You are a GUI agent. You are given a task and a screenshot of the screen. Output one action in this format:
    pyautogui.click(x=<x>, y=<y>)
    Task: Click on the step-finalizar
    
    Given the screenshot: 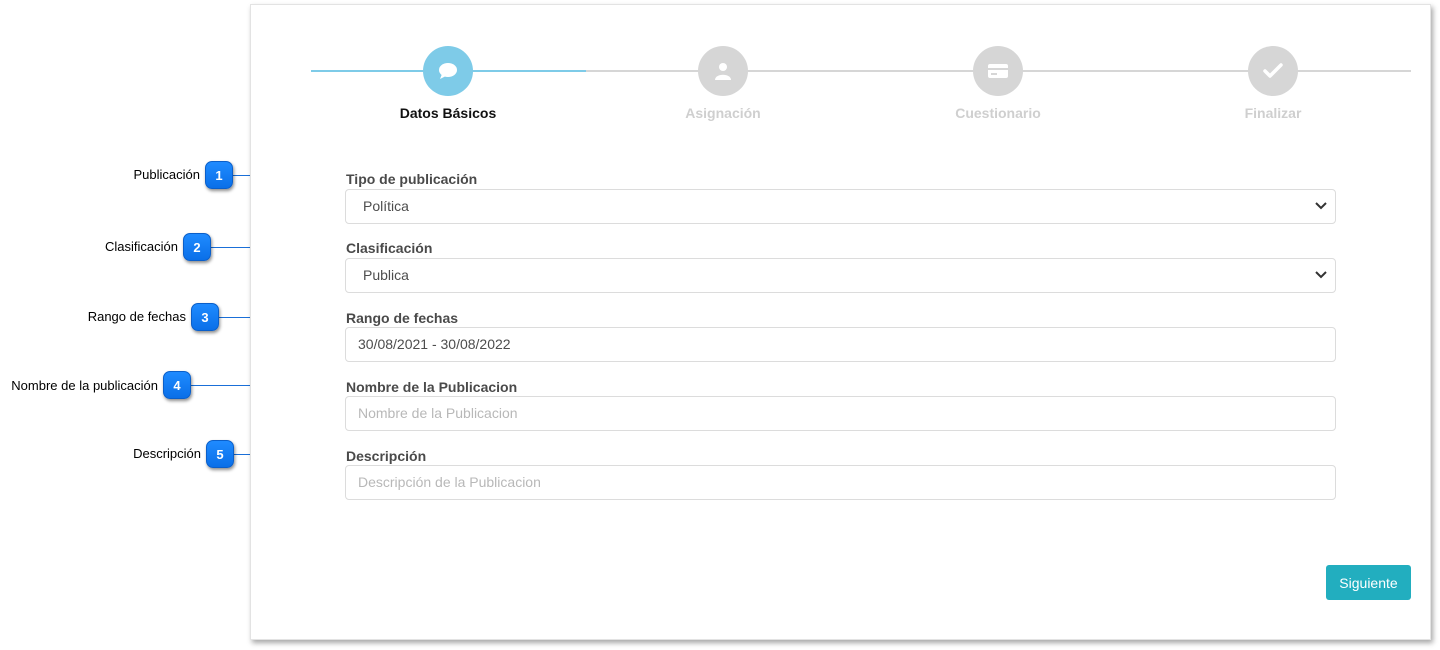 What is the action you would take?
    pyautogui.click(x=1273, y=71)
    